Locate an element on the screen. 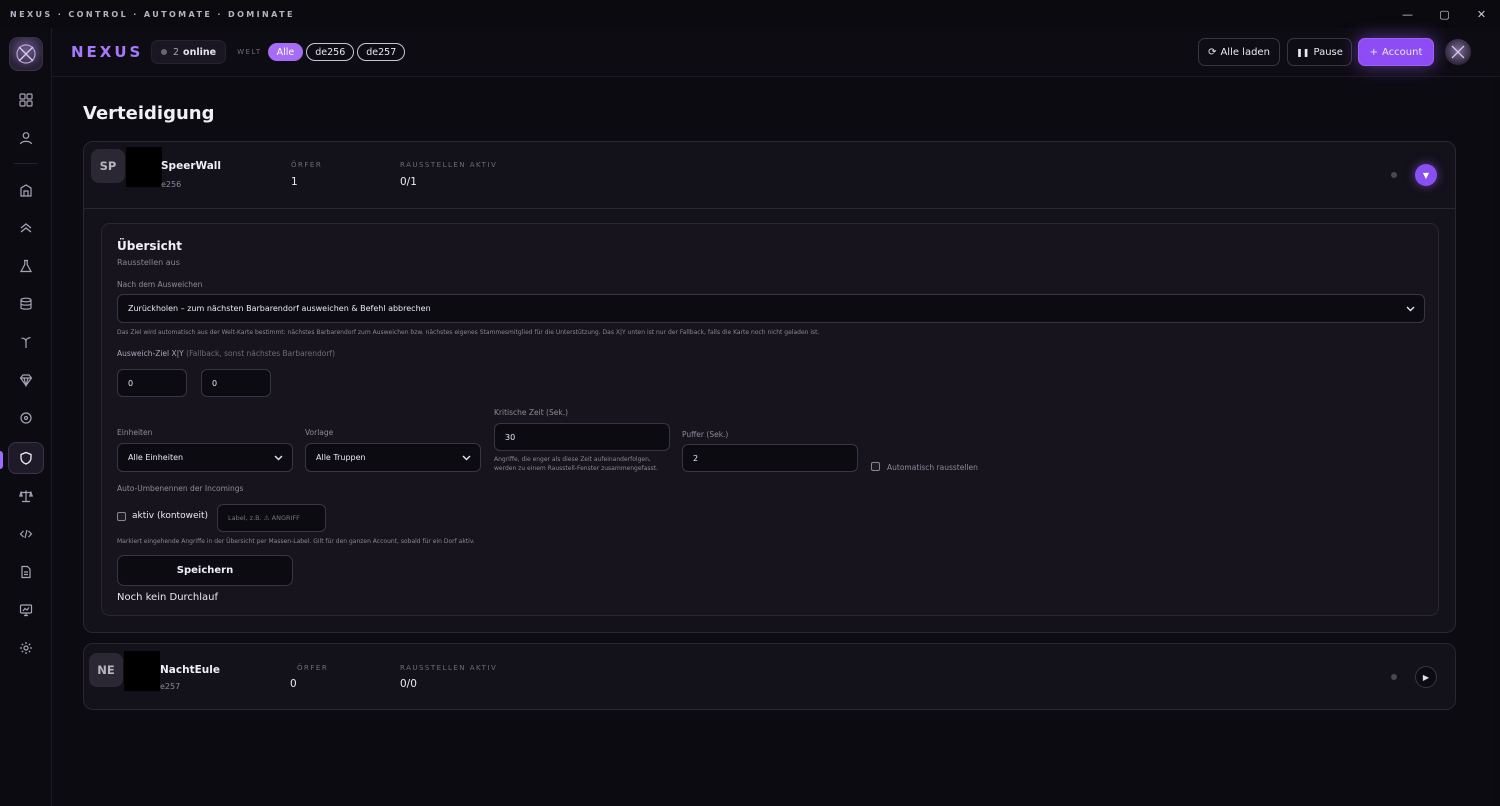 The height and width of the screenshot is (806, 1500). add-account-button: + Account is located at coordinates (1396, 52).